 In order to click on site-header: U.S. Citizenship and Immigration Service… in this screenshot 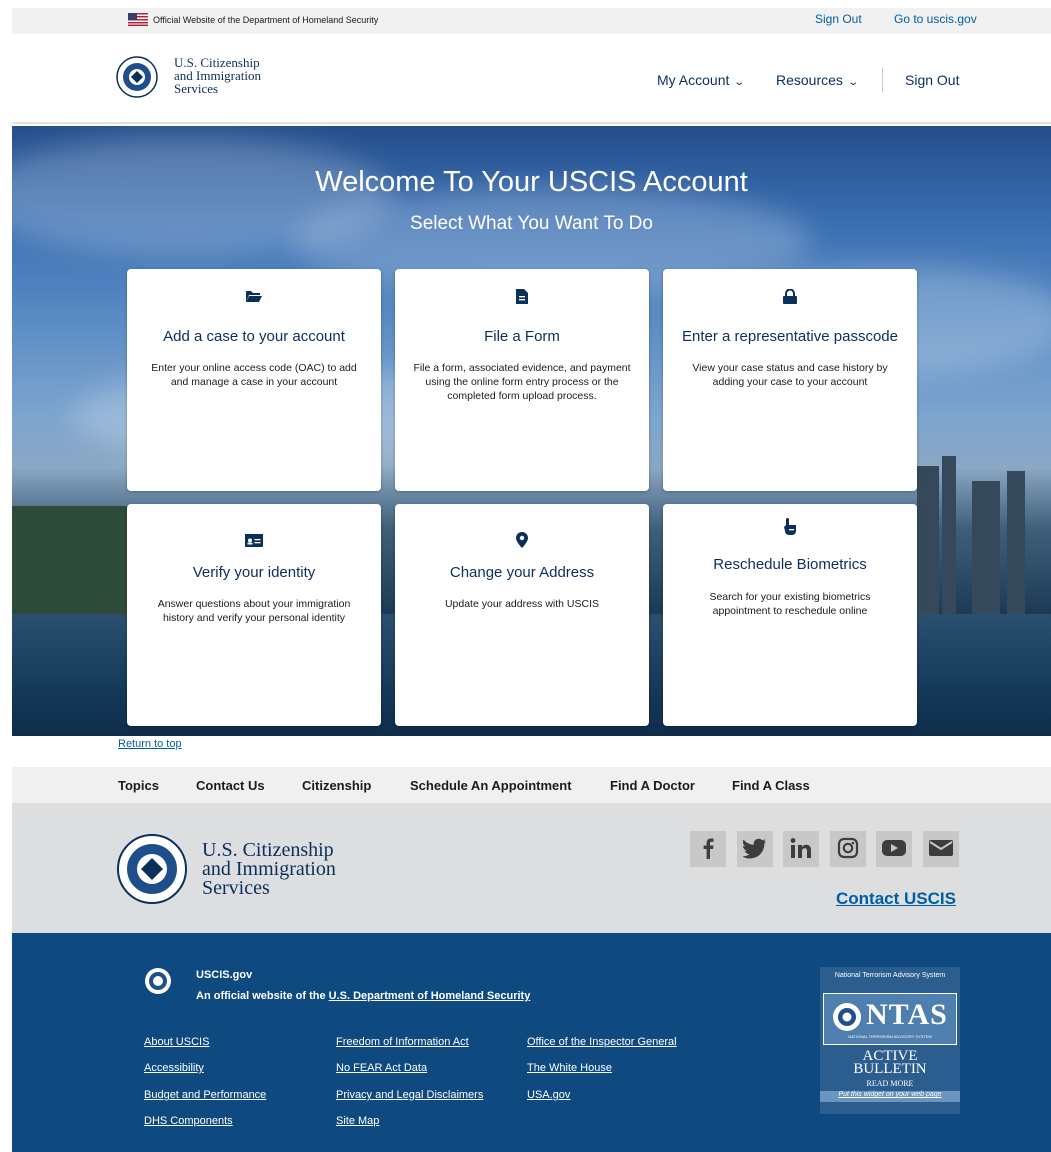, I will do `click(531, 79)`.